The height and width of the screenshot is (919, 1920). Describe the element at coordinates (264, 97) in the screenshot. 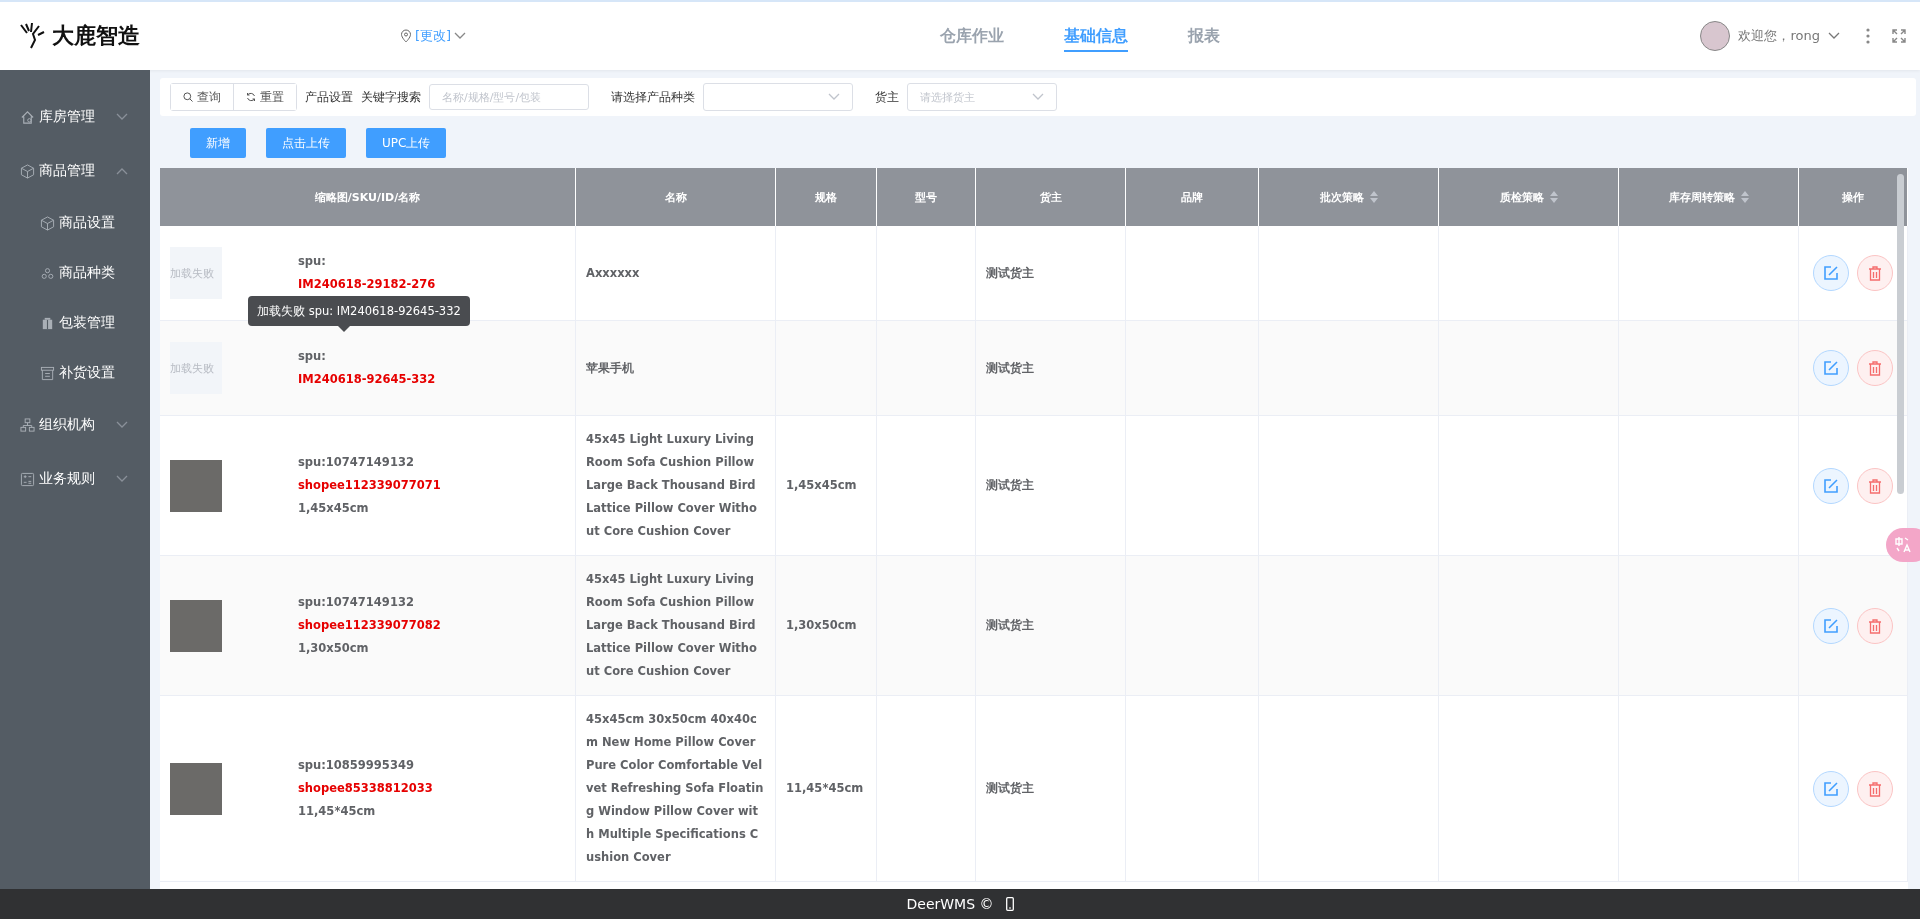

I see `reset-button: 重置` at that location.